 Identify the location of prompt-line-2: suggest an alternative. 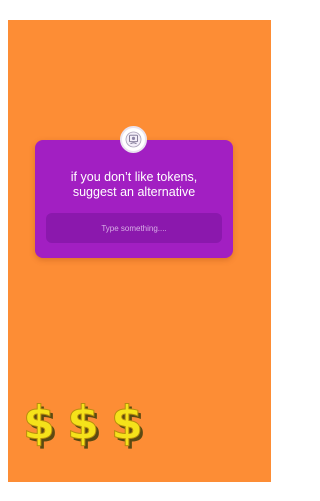
(134, 192).